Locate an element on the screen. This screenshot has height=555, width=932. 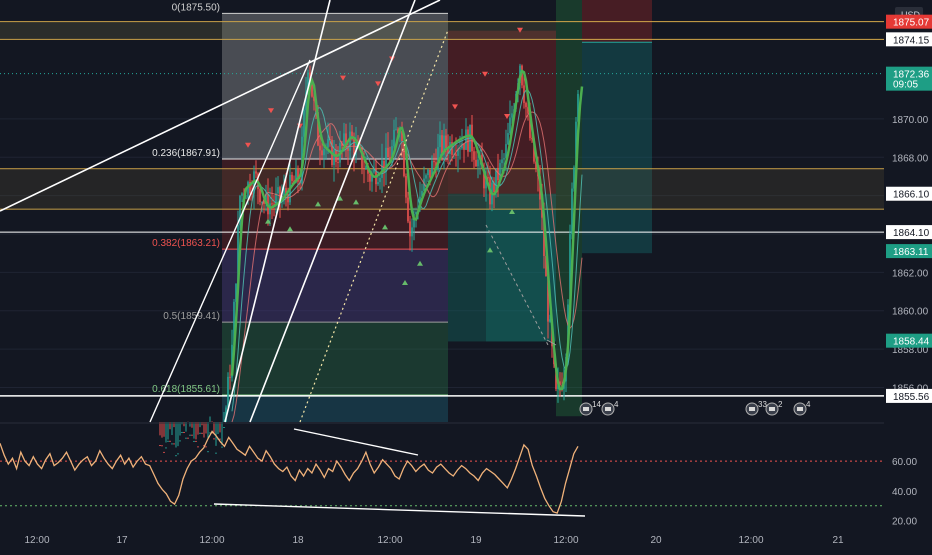
time-tick-label: 19 is located at coordinates (476, 540).